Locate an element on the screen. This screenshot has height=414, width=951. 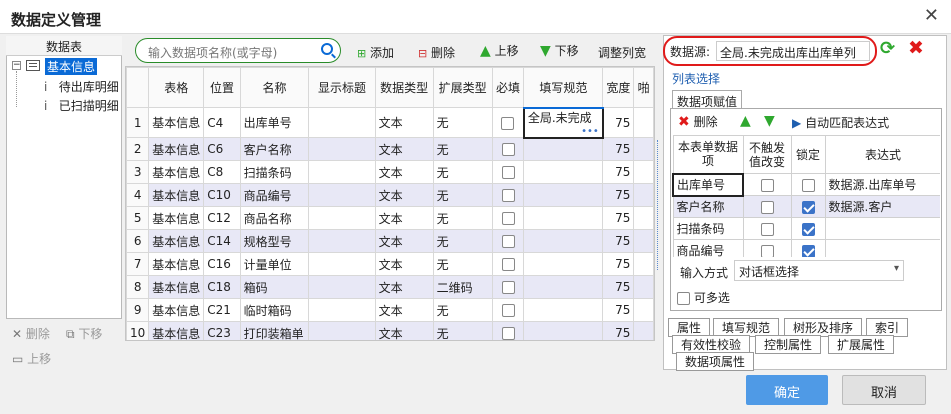
cell-position: C16 is located at coordinates (222, 264).